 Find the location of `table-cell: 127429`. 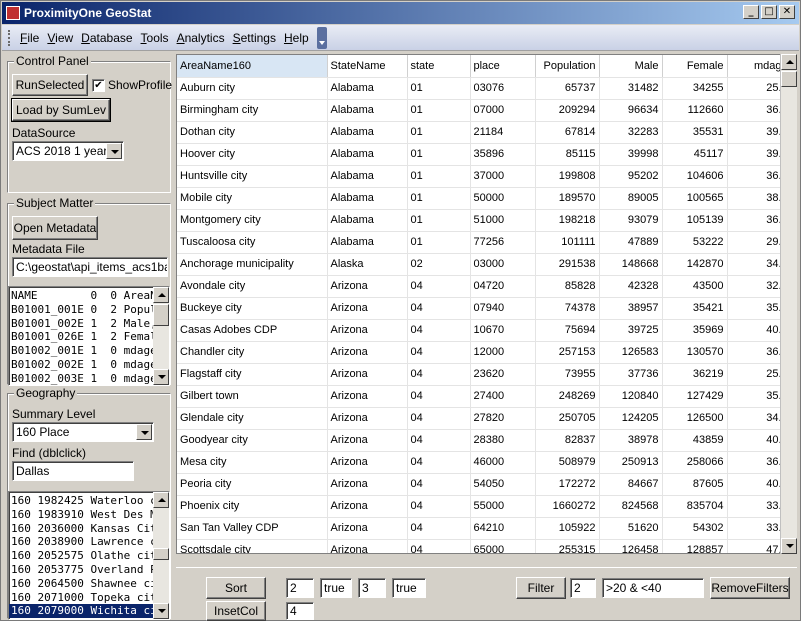

table-cell: 127429 is located at coordinates (695, 396).